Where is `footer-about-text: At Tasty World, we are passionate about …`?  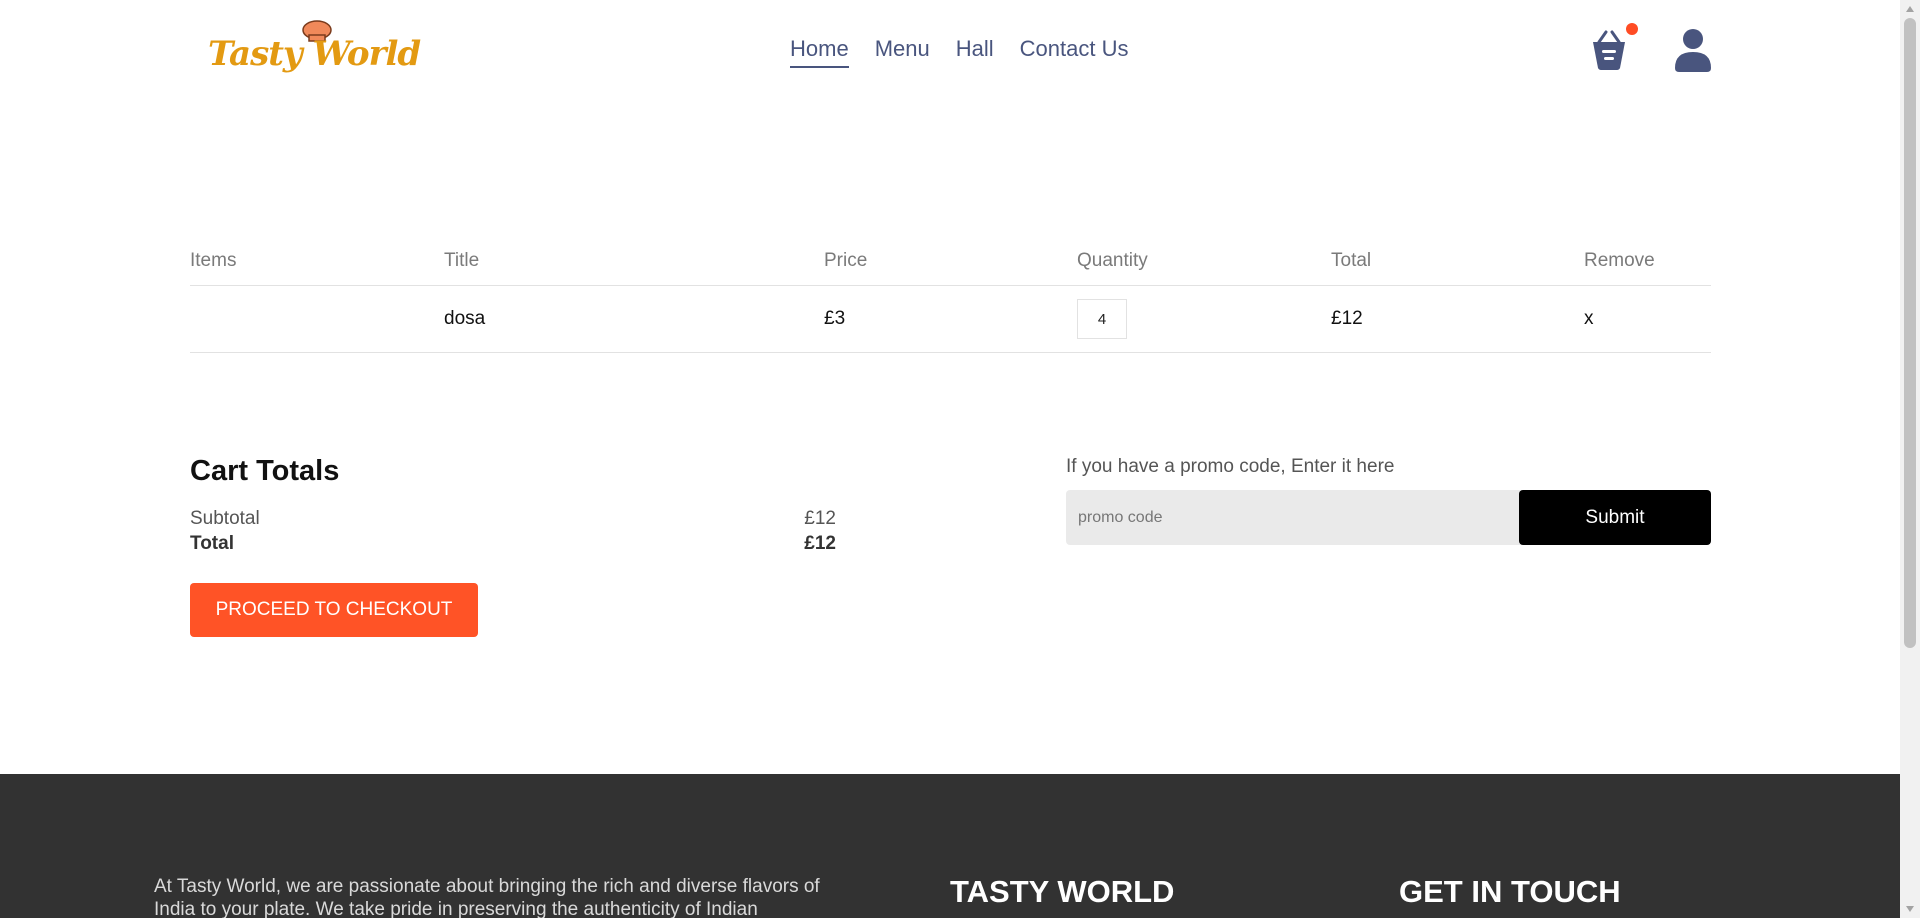
footer-about-text: At Tasty World, we are passionate about … is located at coordinates (487, 897).